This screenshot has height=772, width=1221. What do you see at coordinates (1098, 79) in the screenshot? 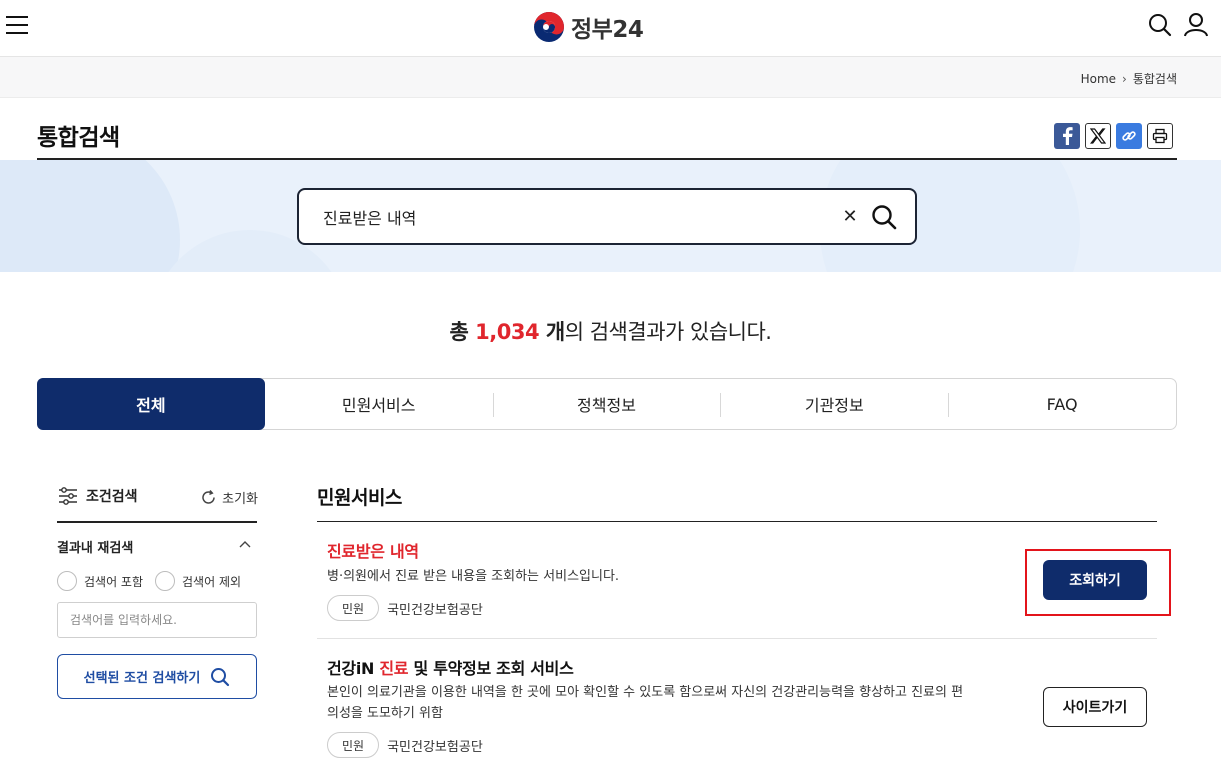
I see `breadcrumb-home: Home` at bounding box center [1098, 79].